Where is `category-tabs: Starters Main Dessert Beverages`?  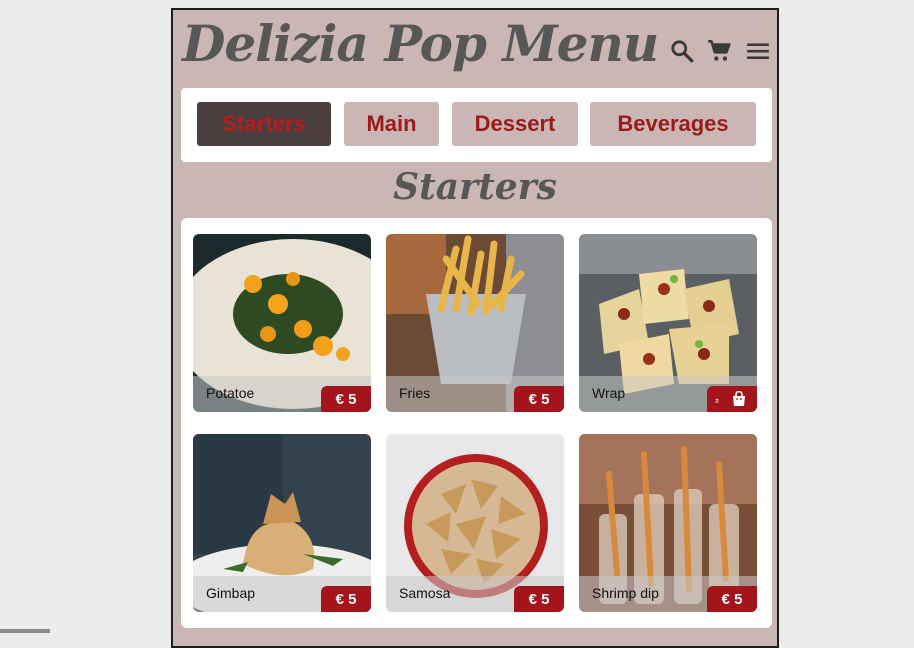 category-tabs: Starters Main Dessert Beverages is located at coordinates (476, 125).